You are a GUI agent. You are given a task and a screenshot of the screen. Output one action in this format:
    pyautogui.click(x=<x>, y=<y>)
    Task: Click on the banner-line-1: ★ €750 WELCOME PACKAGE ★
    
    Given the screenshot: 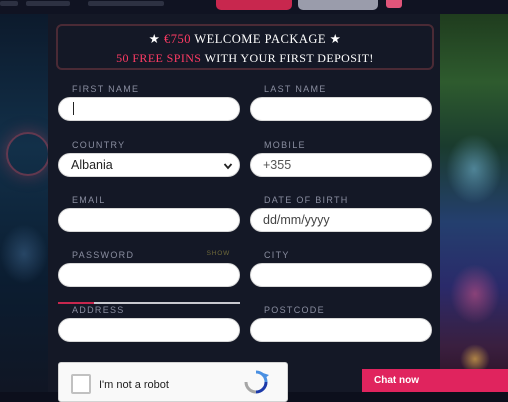 What is the action you would take?
    pyautogui.click(x=245, y=39)
    